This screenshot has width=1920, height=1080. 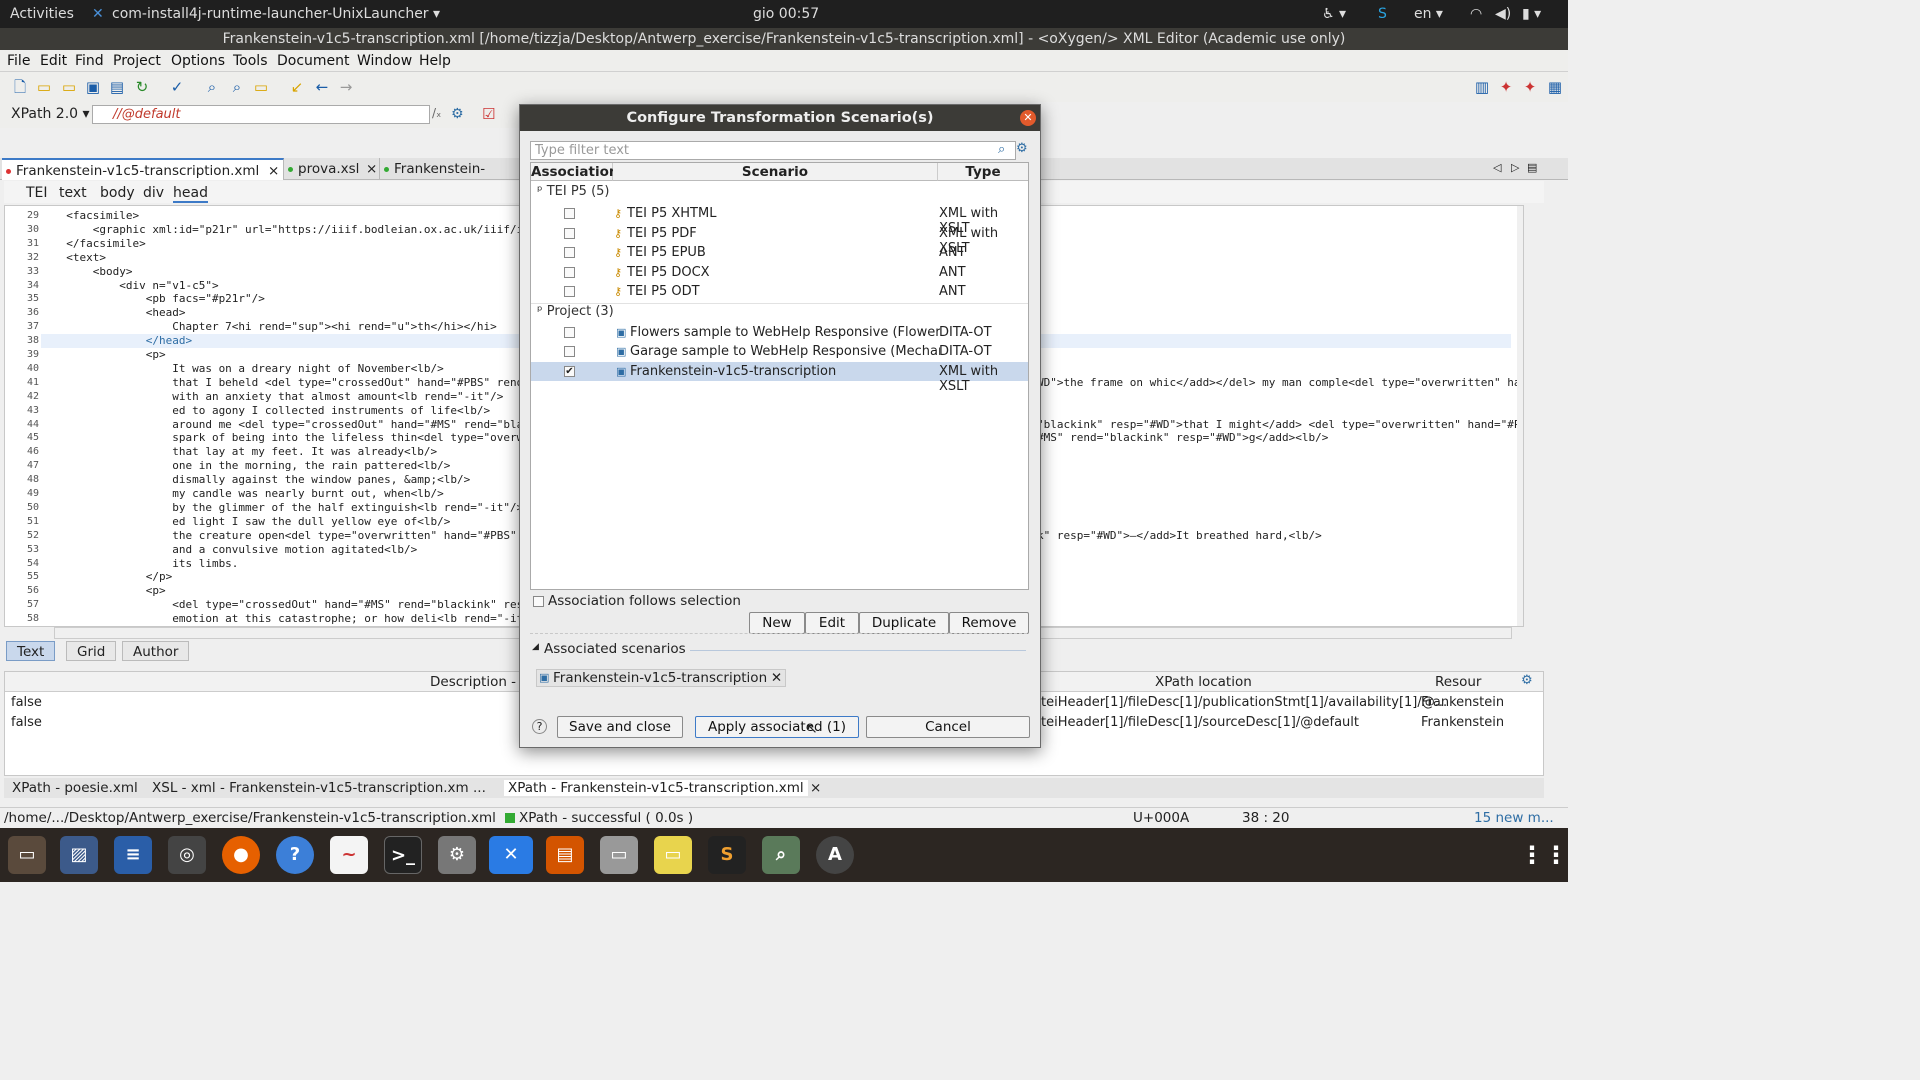 What do you see at coordinates (1482, 87) in the screenshot?
I see `layout-icon: ▥` at bounding box center [1482, 87].